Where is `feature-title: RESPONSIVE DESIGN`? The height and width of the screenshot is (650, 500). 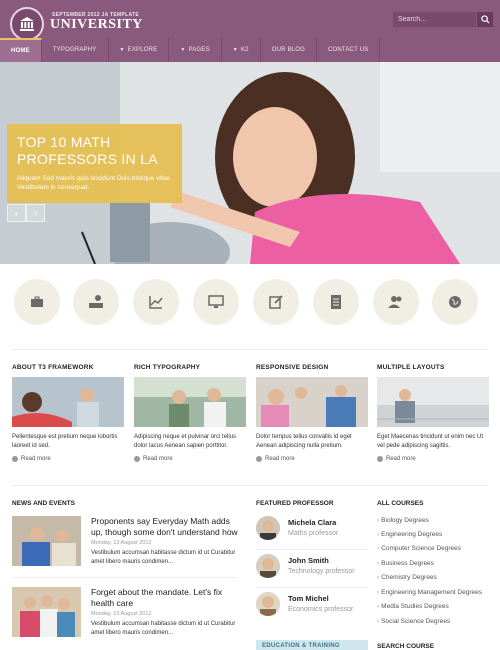 feature-title: RESPONSIVE DESIGN is located at coordinates (312, 367).